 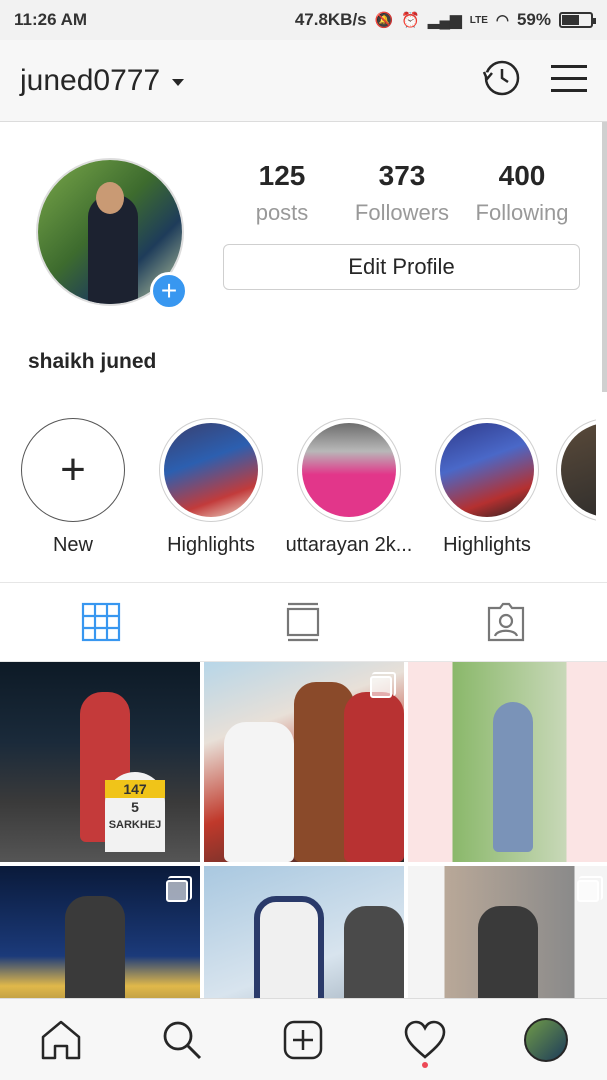 I want to click on full-name: shaikh juned, so click(x=92, y=361).